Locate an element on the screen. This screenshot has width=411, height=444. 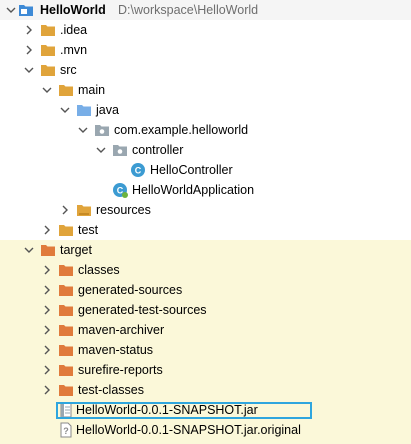
unknown-file-icon: ? is located at coordinates (66, 430).